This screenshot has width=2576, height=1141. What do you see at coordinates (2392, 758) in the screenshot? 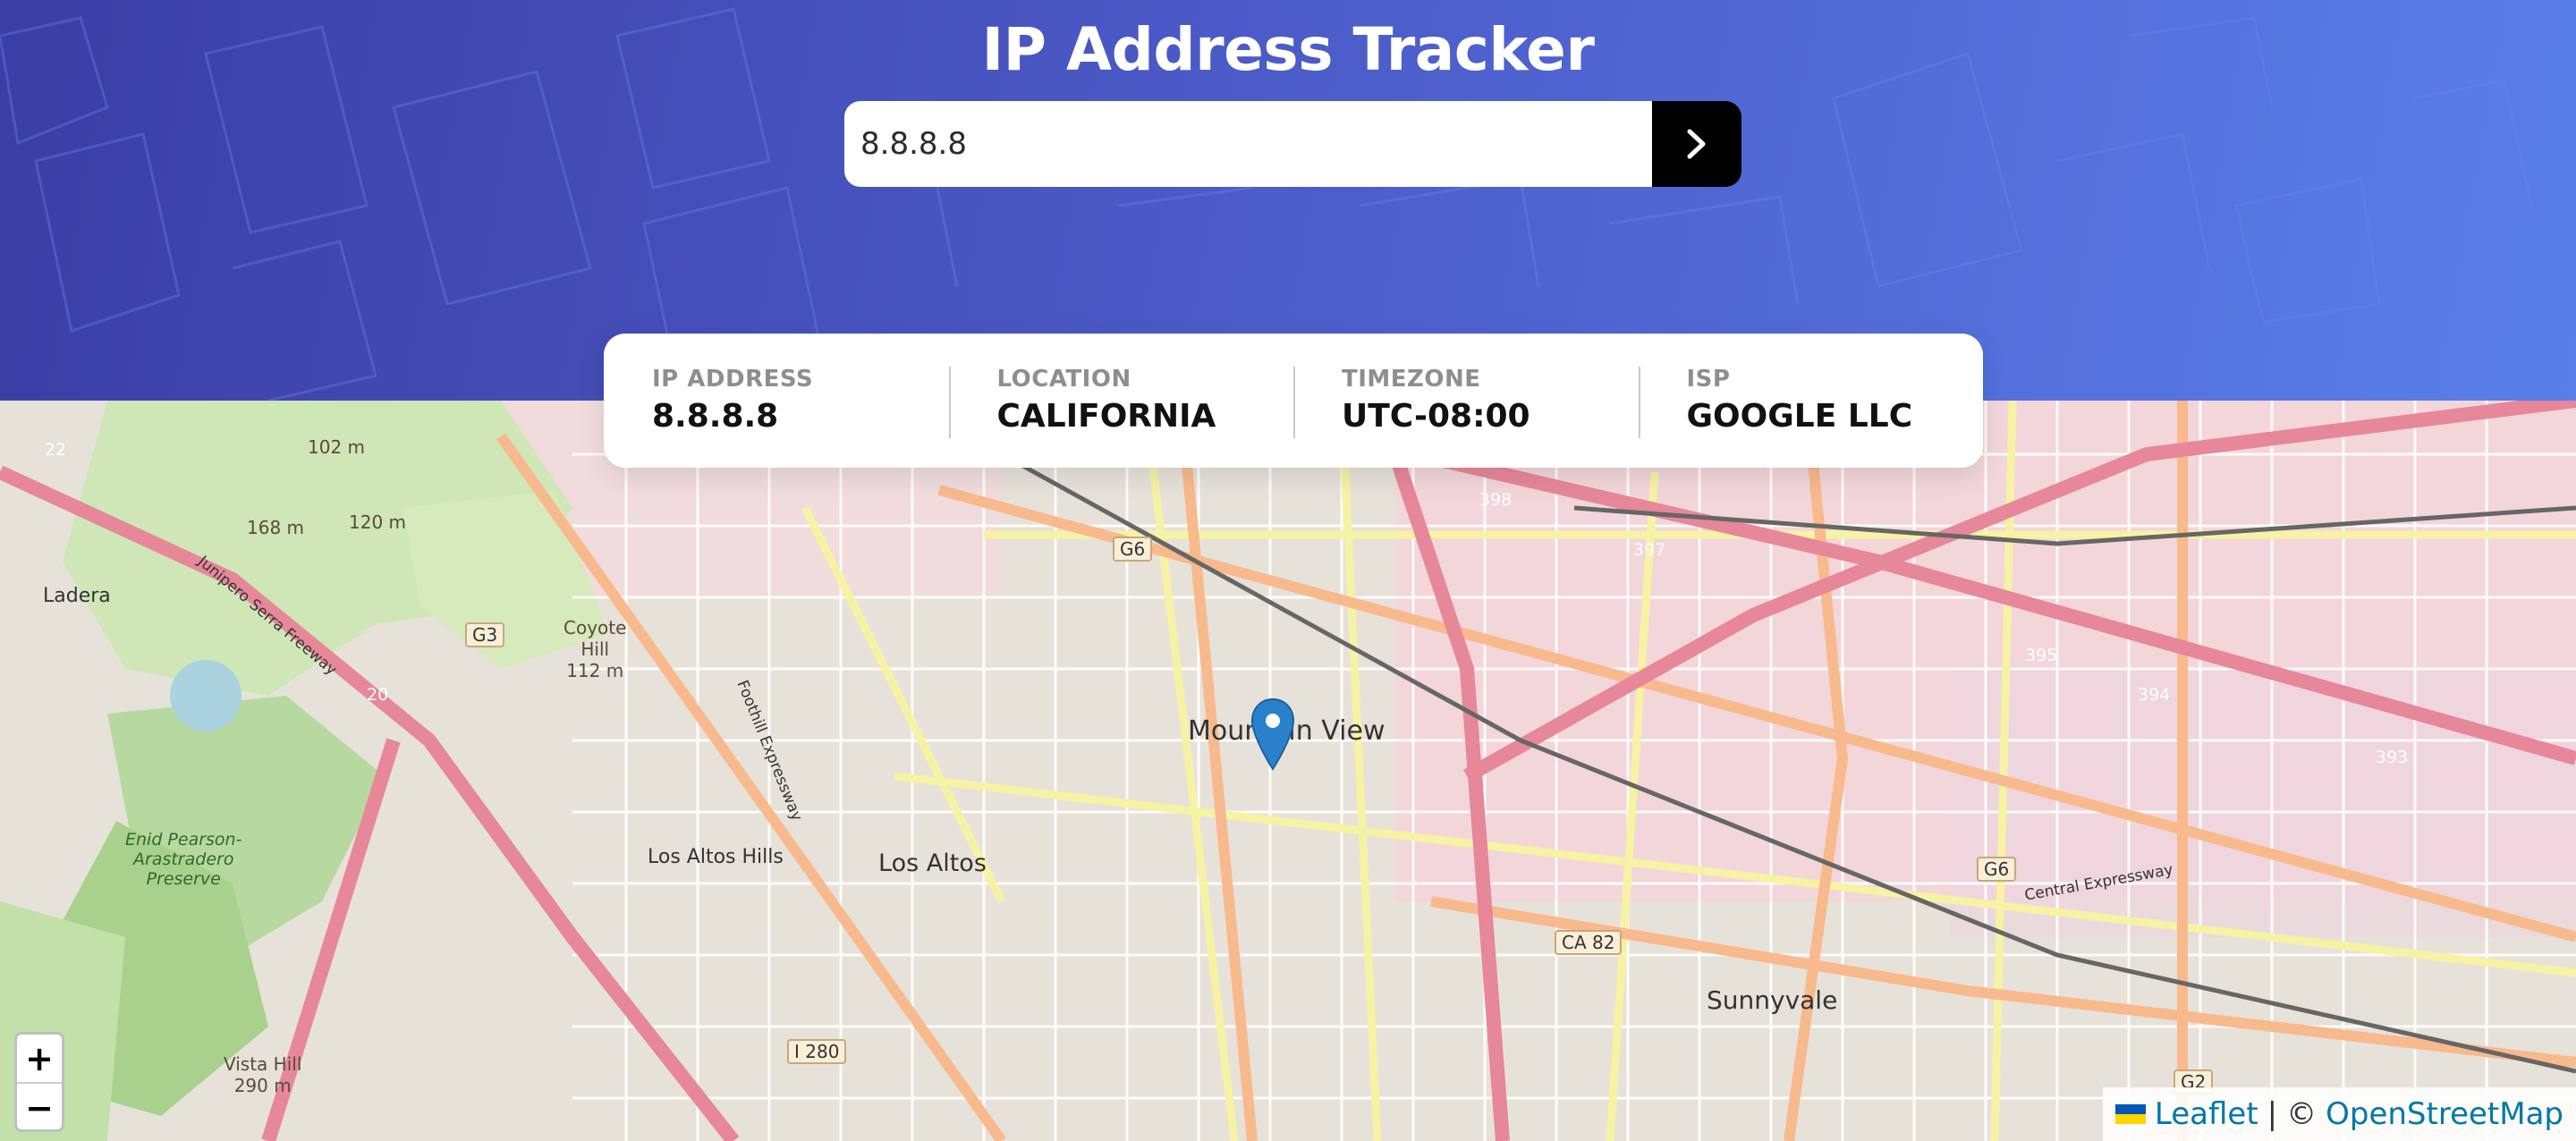
I see `route-number: 393` at bounding box center [2392, 758].